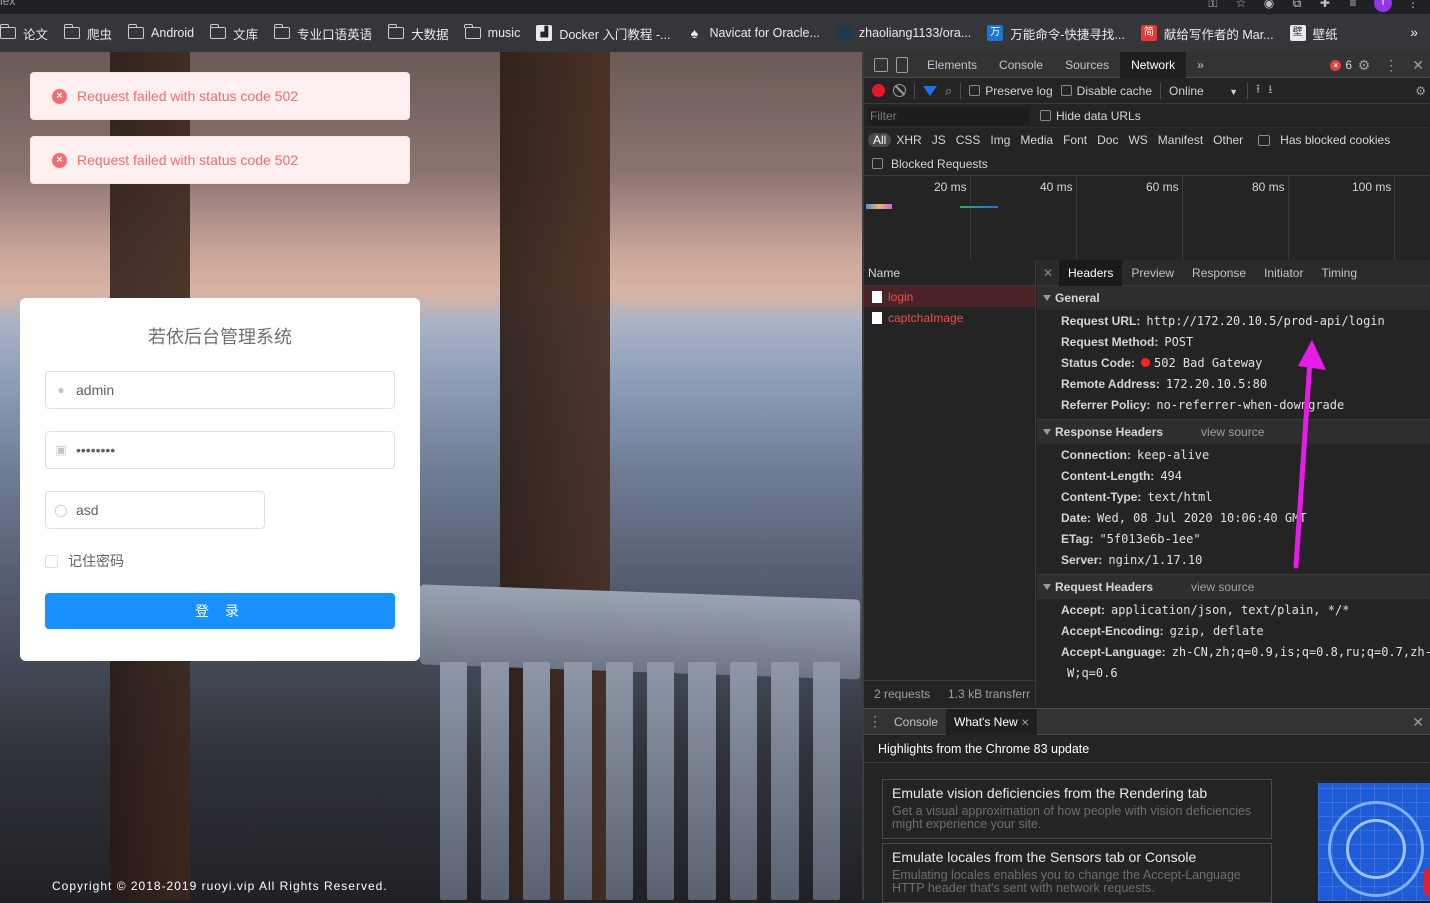 The image size is (1430, 903). I want to click on request-headers-section-header: Request Headers view source, so click(1233, 587).